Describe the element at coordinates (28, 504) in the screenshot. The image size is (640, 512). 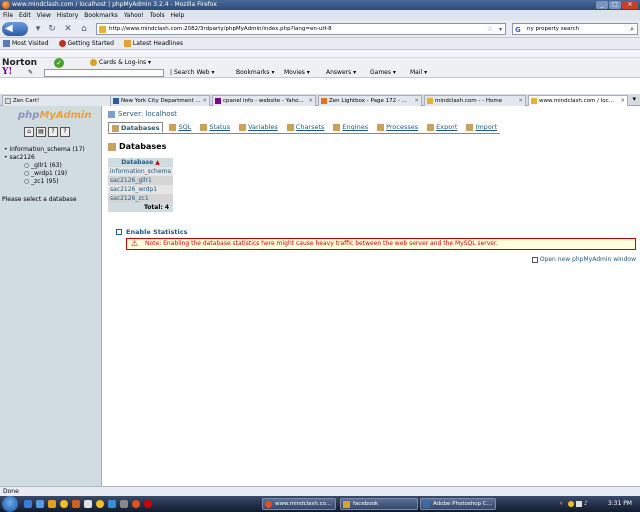
I see `quicklaunch-explorer-icon` at that location.